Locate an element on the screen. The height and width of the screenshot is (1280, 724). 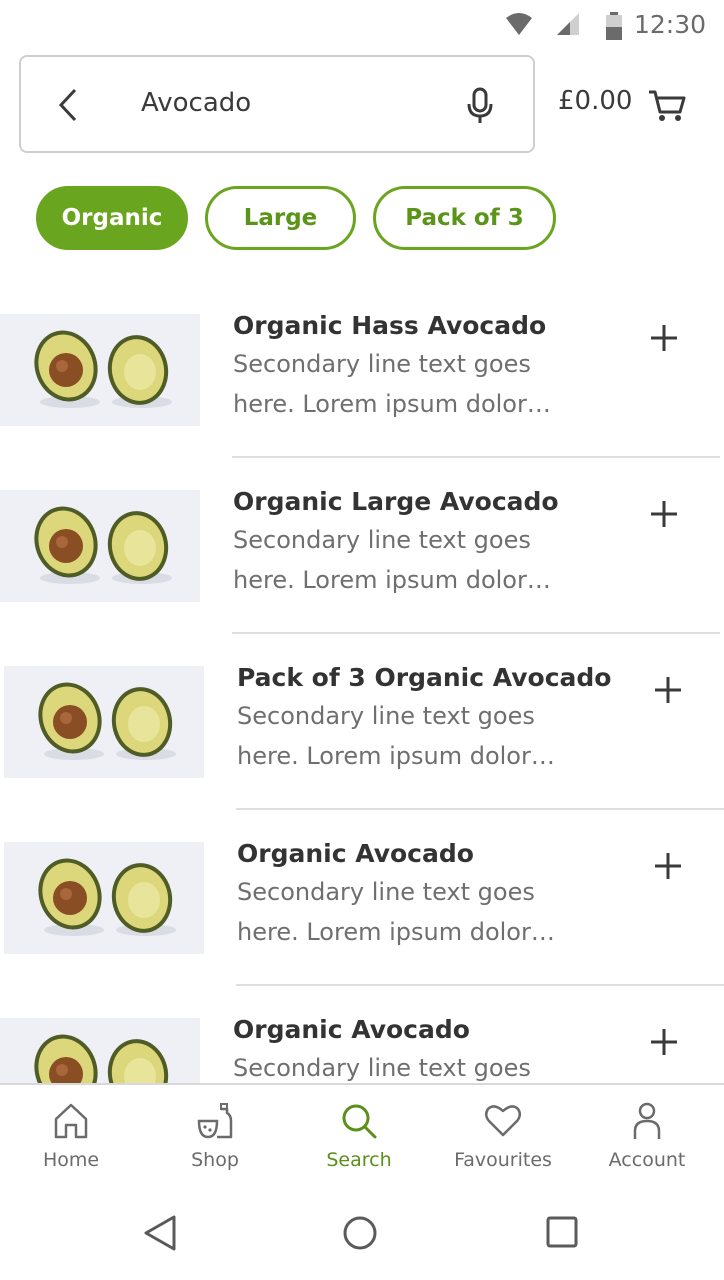
nav-label: Home is located at coordinates (71, 1160).